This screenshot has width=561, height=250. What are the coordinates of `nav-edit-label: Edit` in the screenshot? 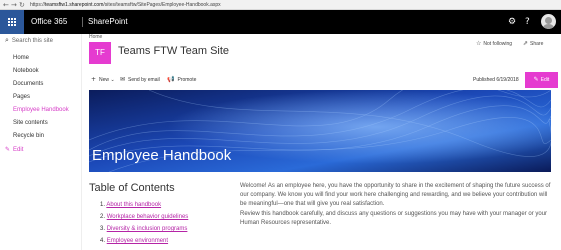 It's located at (18, 150).